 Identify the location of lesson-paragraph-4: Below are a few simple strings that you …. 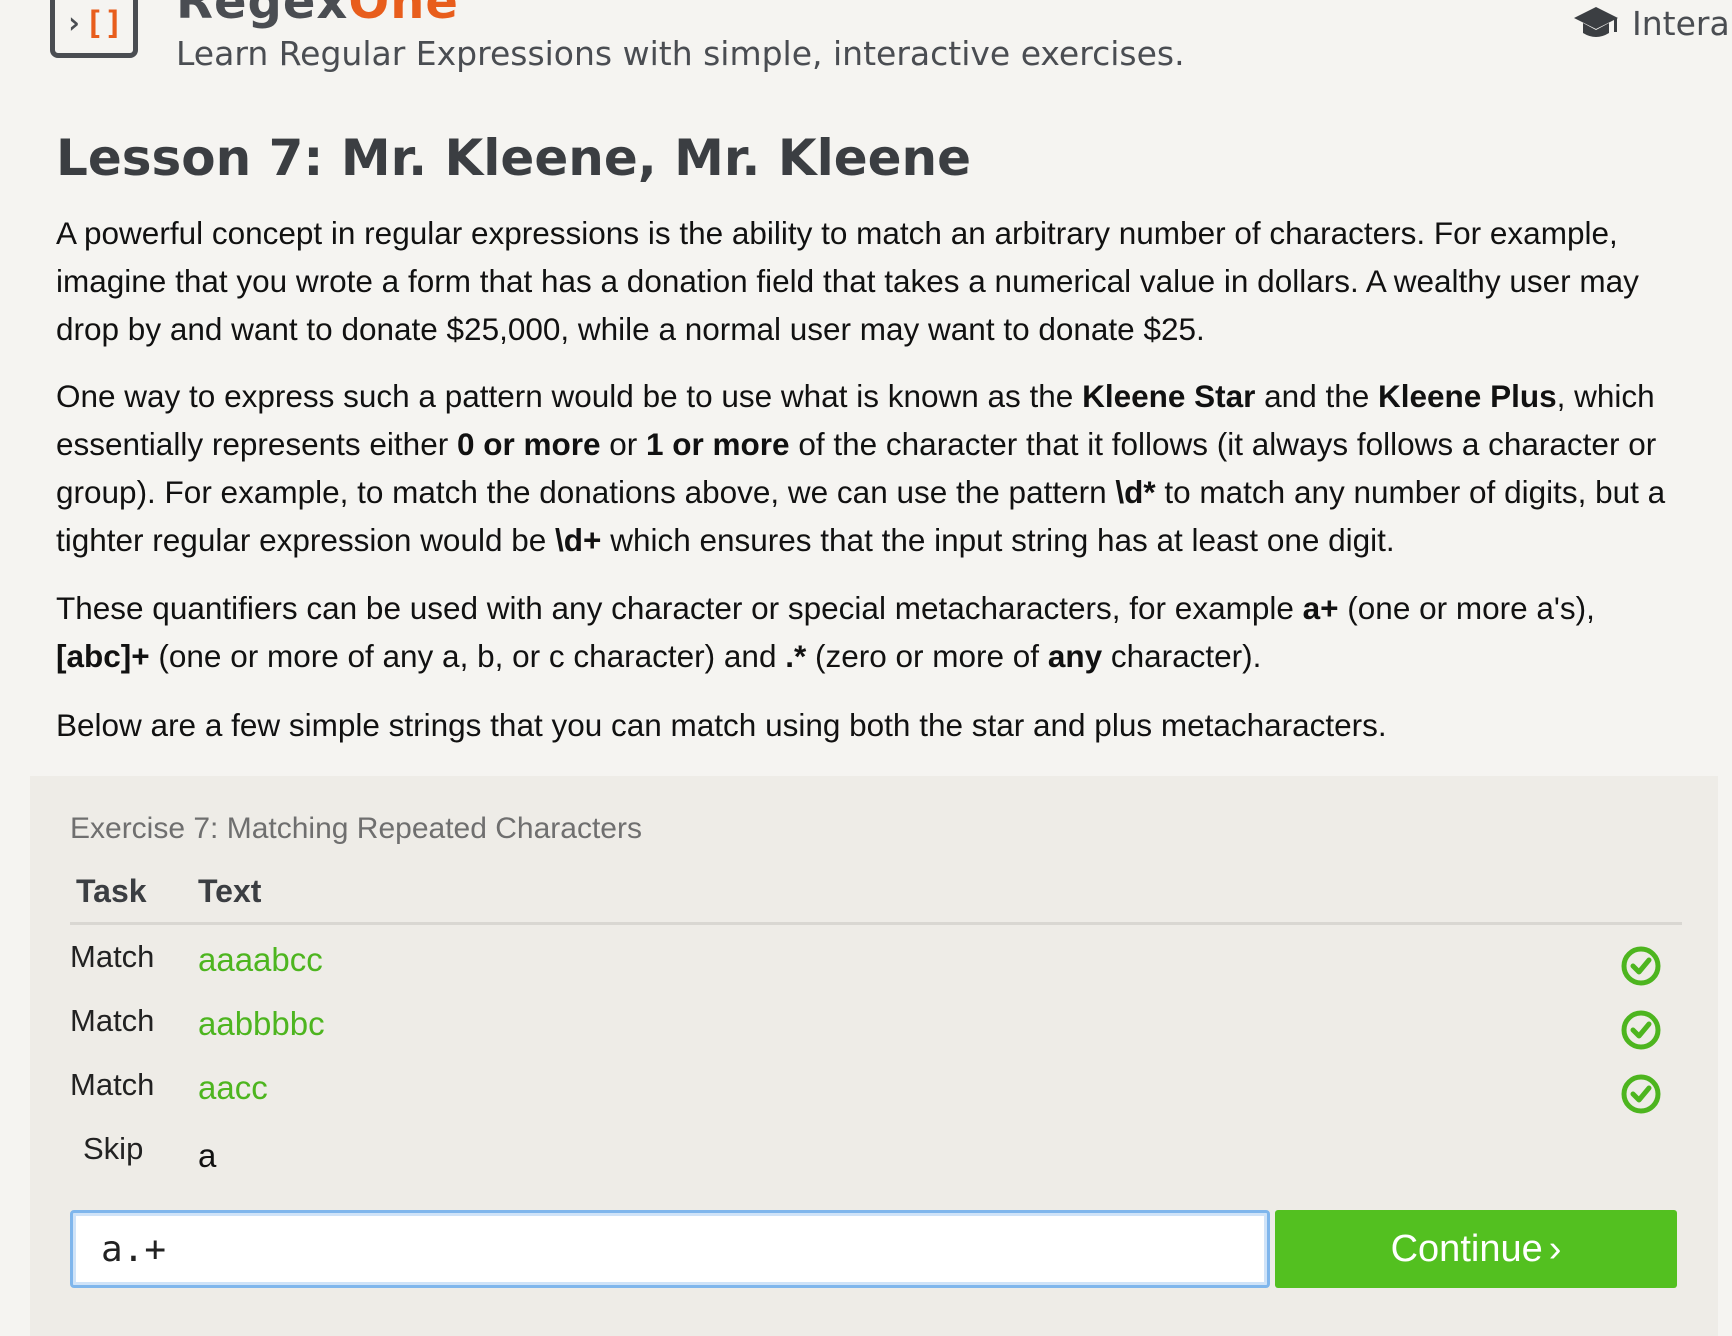
(721, 725).